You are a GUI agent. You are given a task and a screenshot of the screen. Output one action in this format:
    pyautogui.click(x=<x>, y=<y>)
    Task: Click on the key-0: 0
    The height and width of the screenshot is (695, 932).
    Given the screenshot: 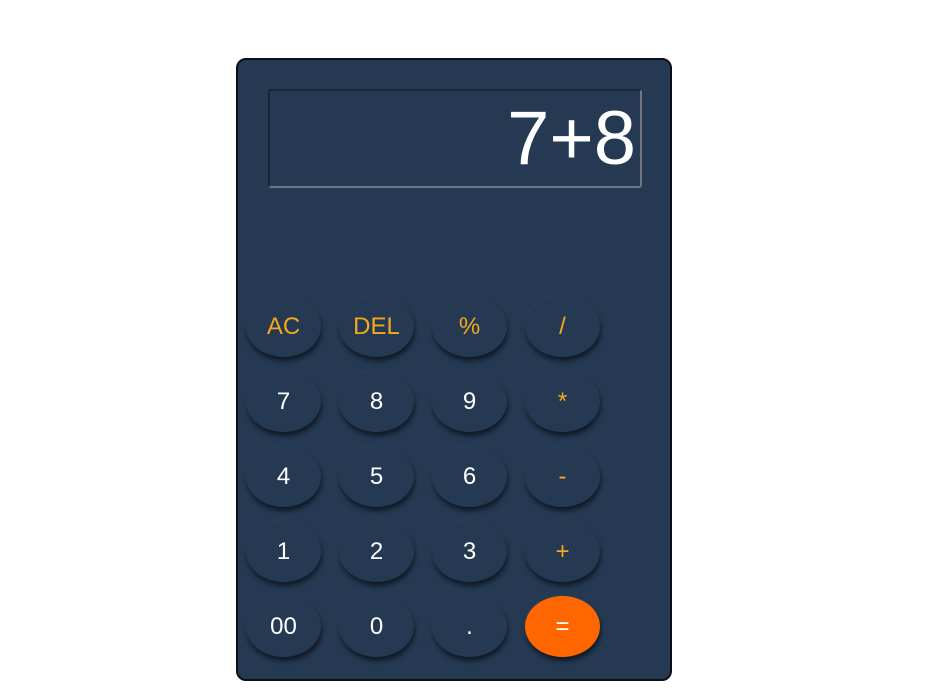 What is the action you would take?
    pyautogui.click(x=376, y=626)
    